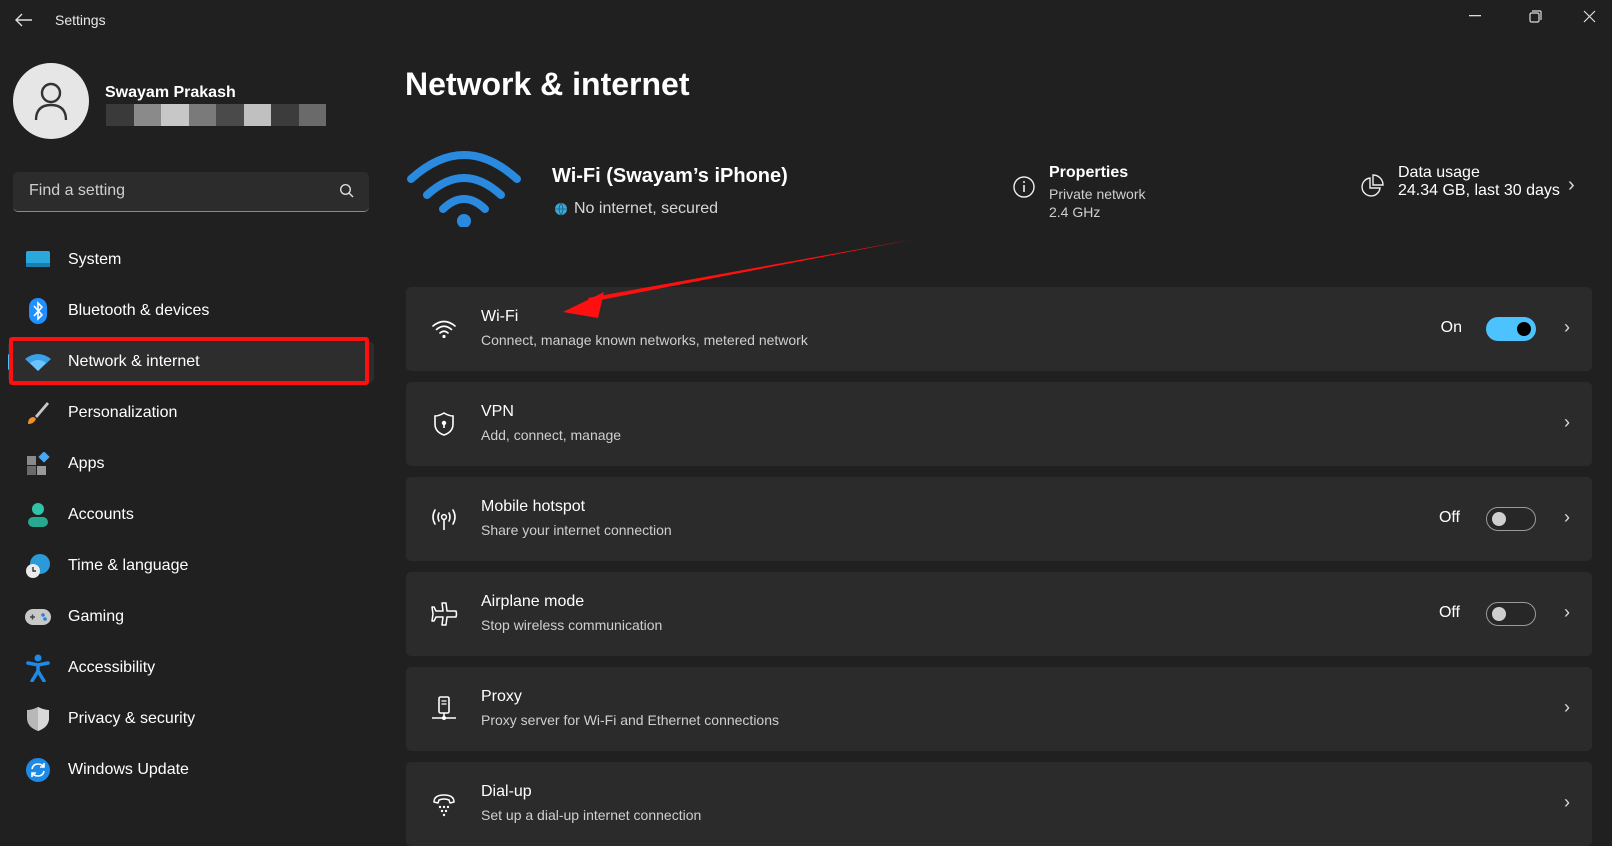 The image size is (1612, 846). What do you see at coordinates (347, 191) in the screenshot?
I see `search-icon` at bounding box center [347, 191].